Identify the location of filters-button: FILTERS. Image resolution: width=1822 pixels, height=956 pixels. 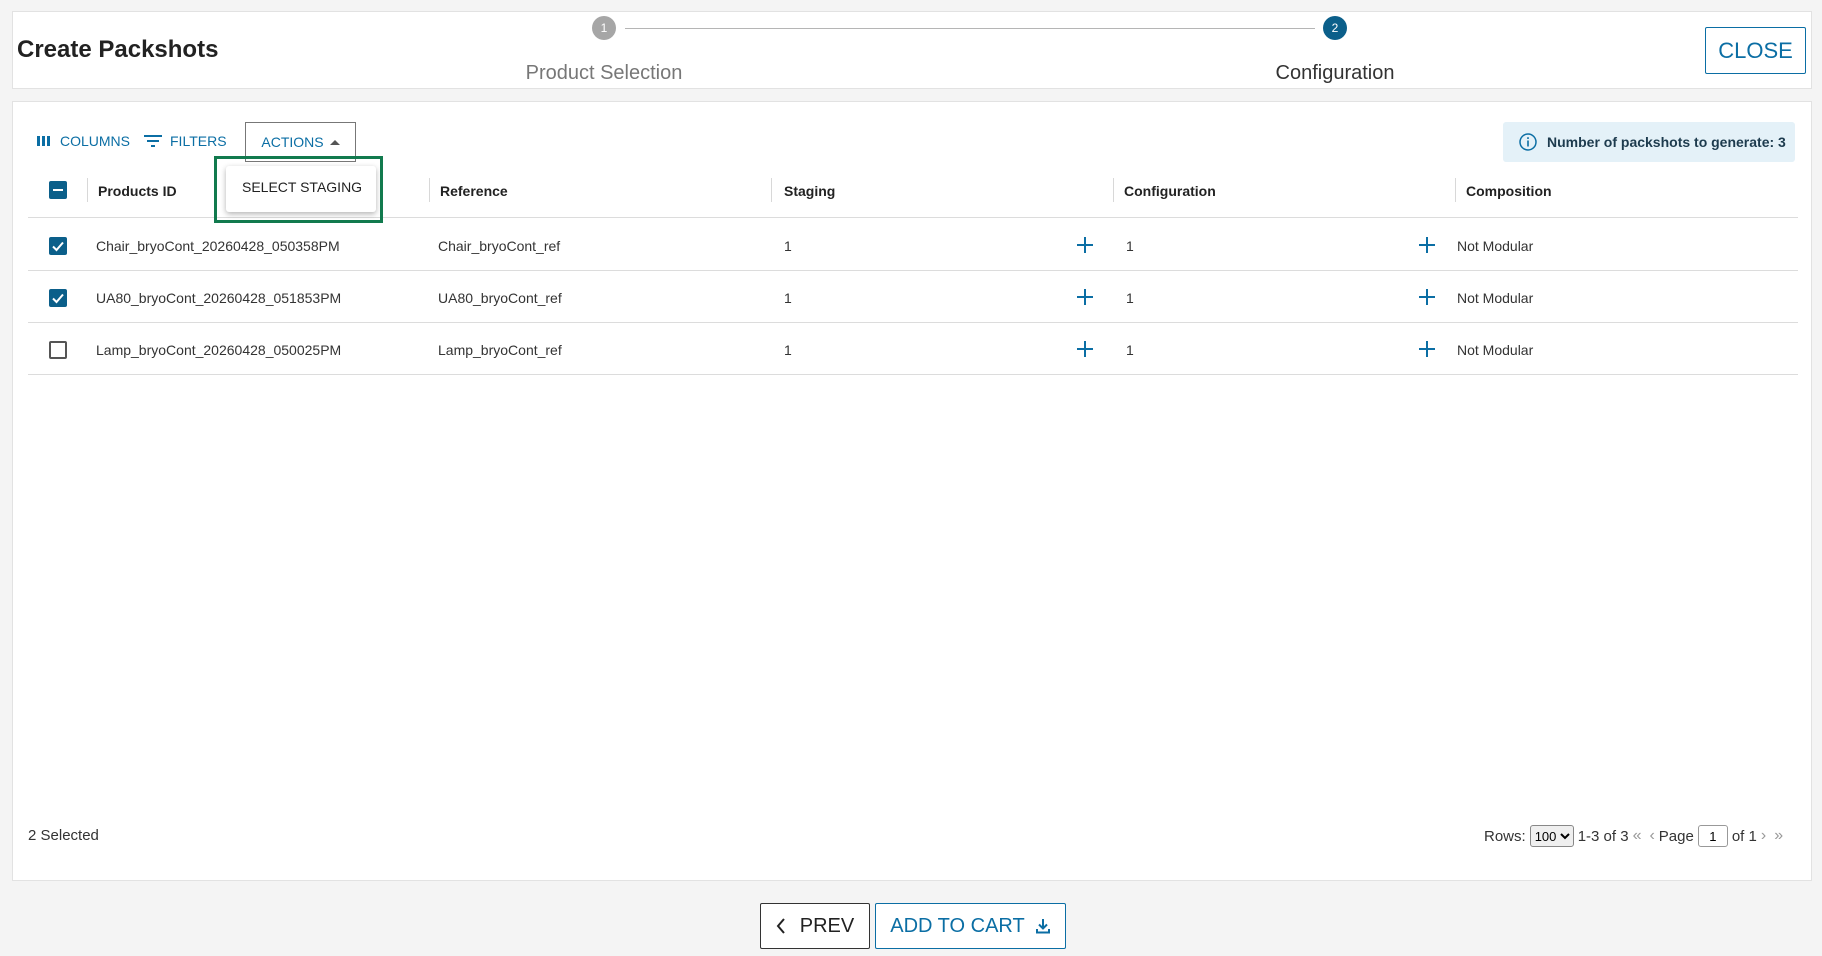
(185, 141).